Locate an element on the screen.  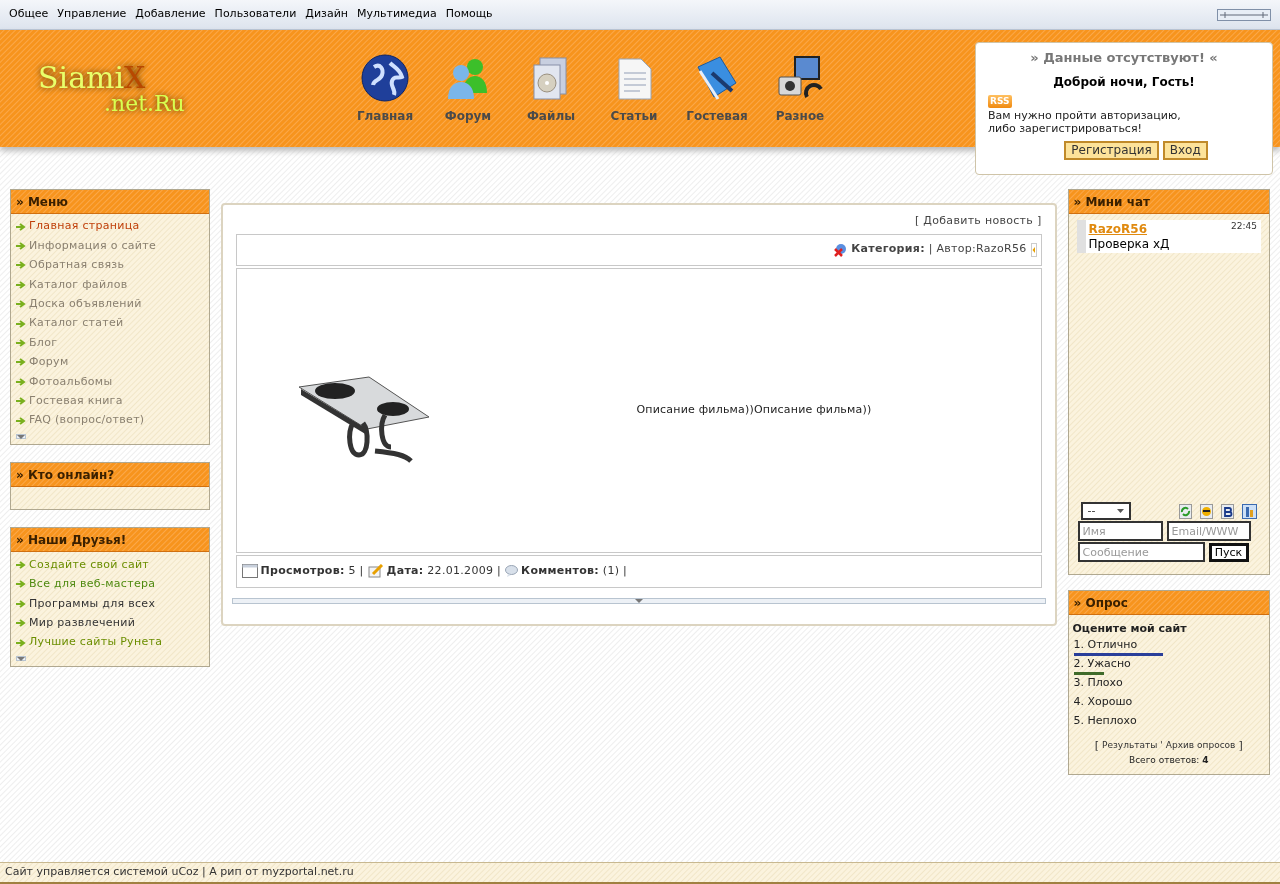
menu-link: Фотоальбомы is located at coordinates (110, 382).